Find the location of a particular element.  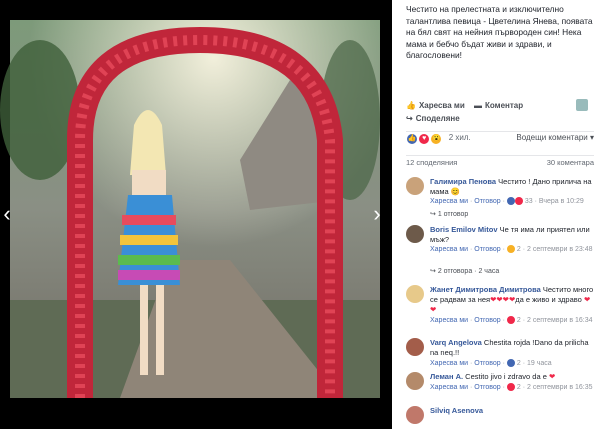

shares-count: 12 споделяния is located at coordinates (431, 162).